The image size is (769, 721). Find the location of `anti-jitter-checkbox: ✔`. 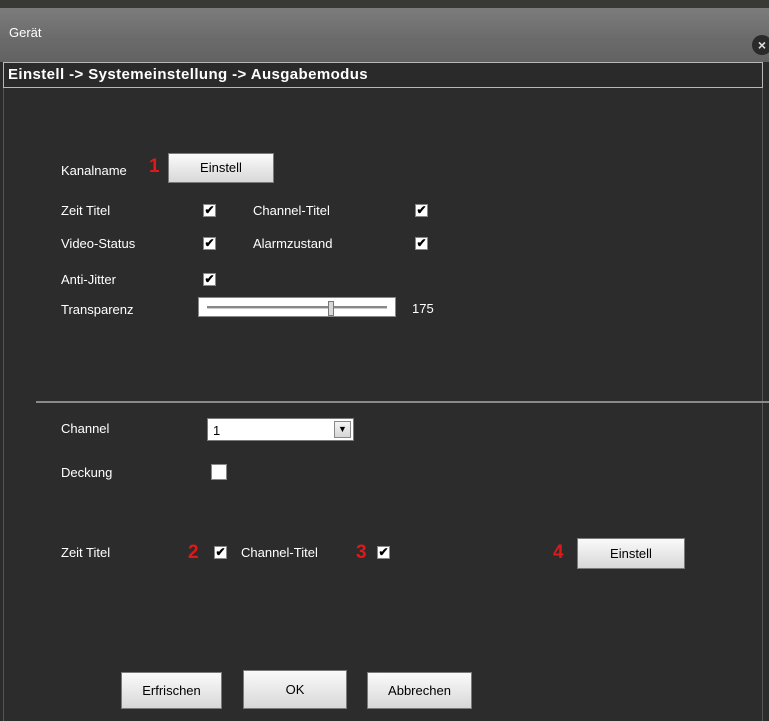

anti-jitter-checkbox: ✔ is located at coordinates (209, 279).